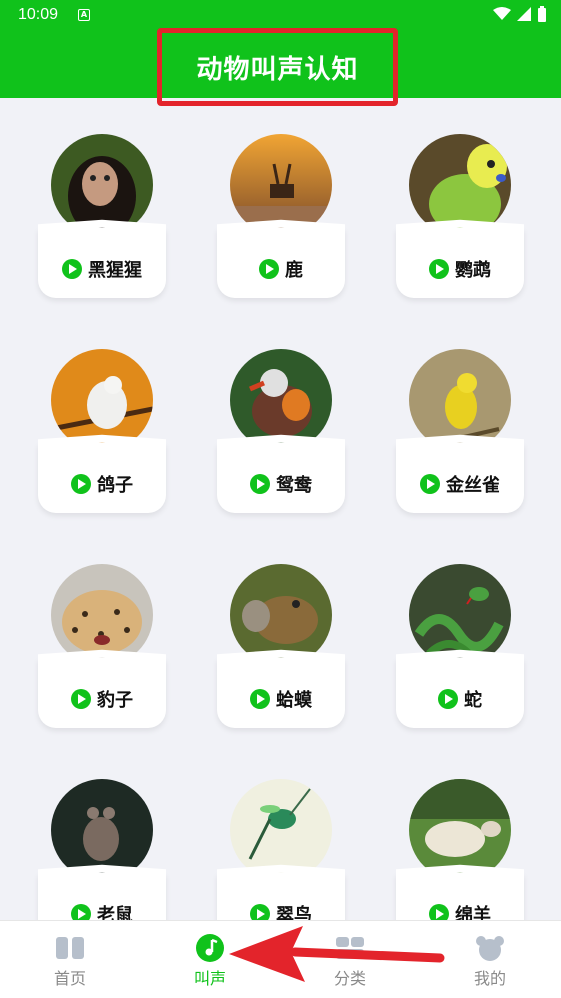  What do you see at coordinates (294, 485) in the screenshot?
I see `animal-name: 鸳鸯` at bounding box center [294, 485].